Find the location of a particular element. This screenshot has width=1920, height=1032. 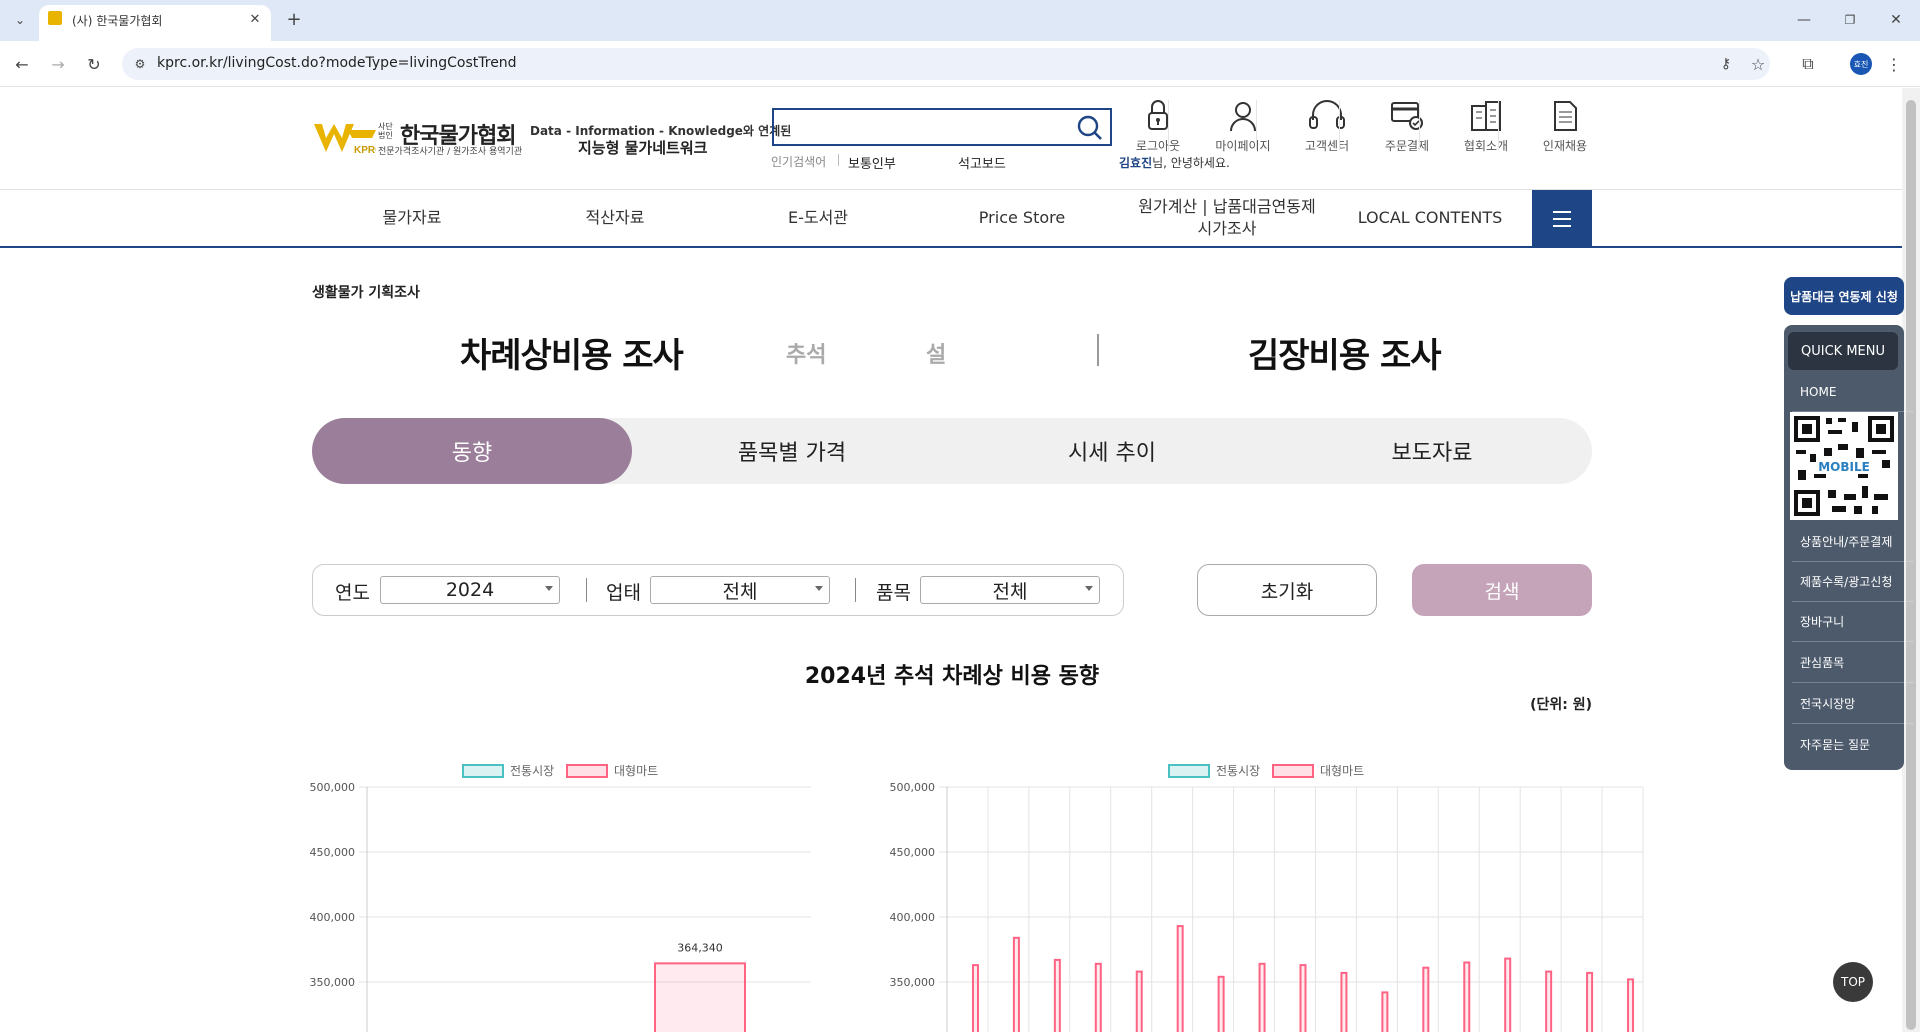

chart-right: 전통시장 대형마트 500,000 450,000 400,000 350,000 is located at coordinates (1267, 898).